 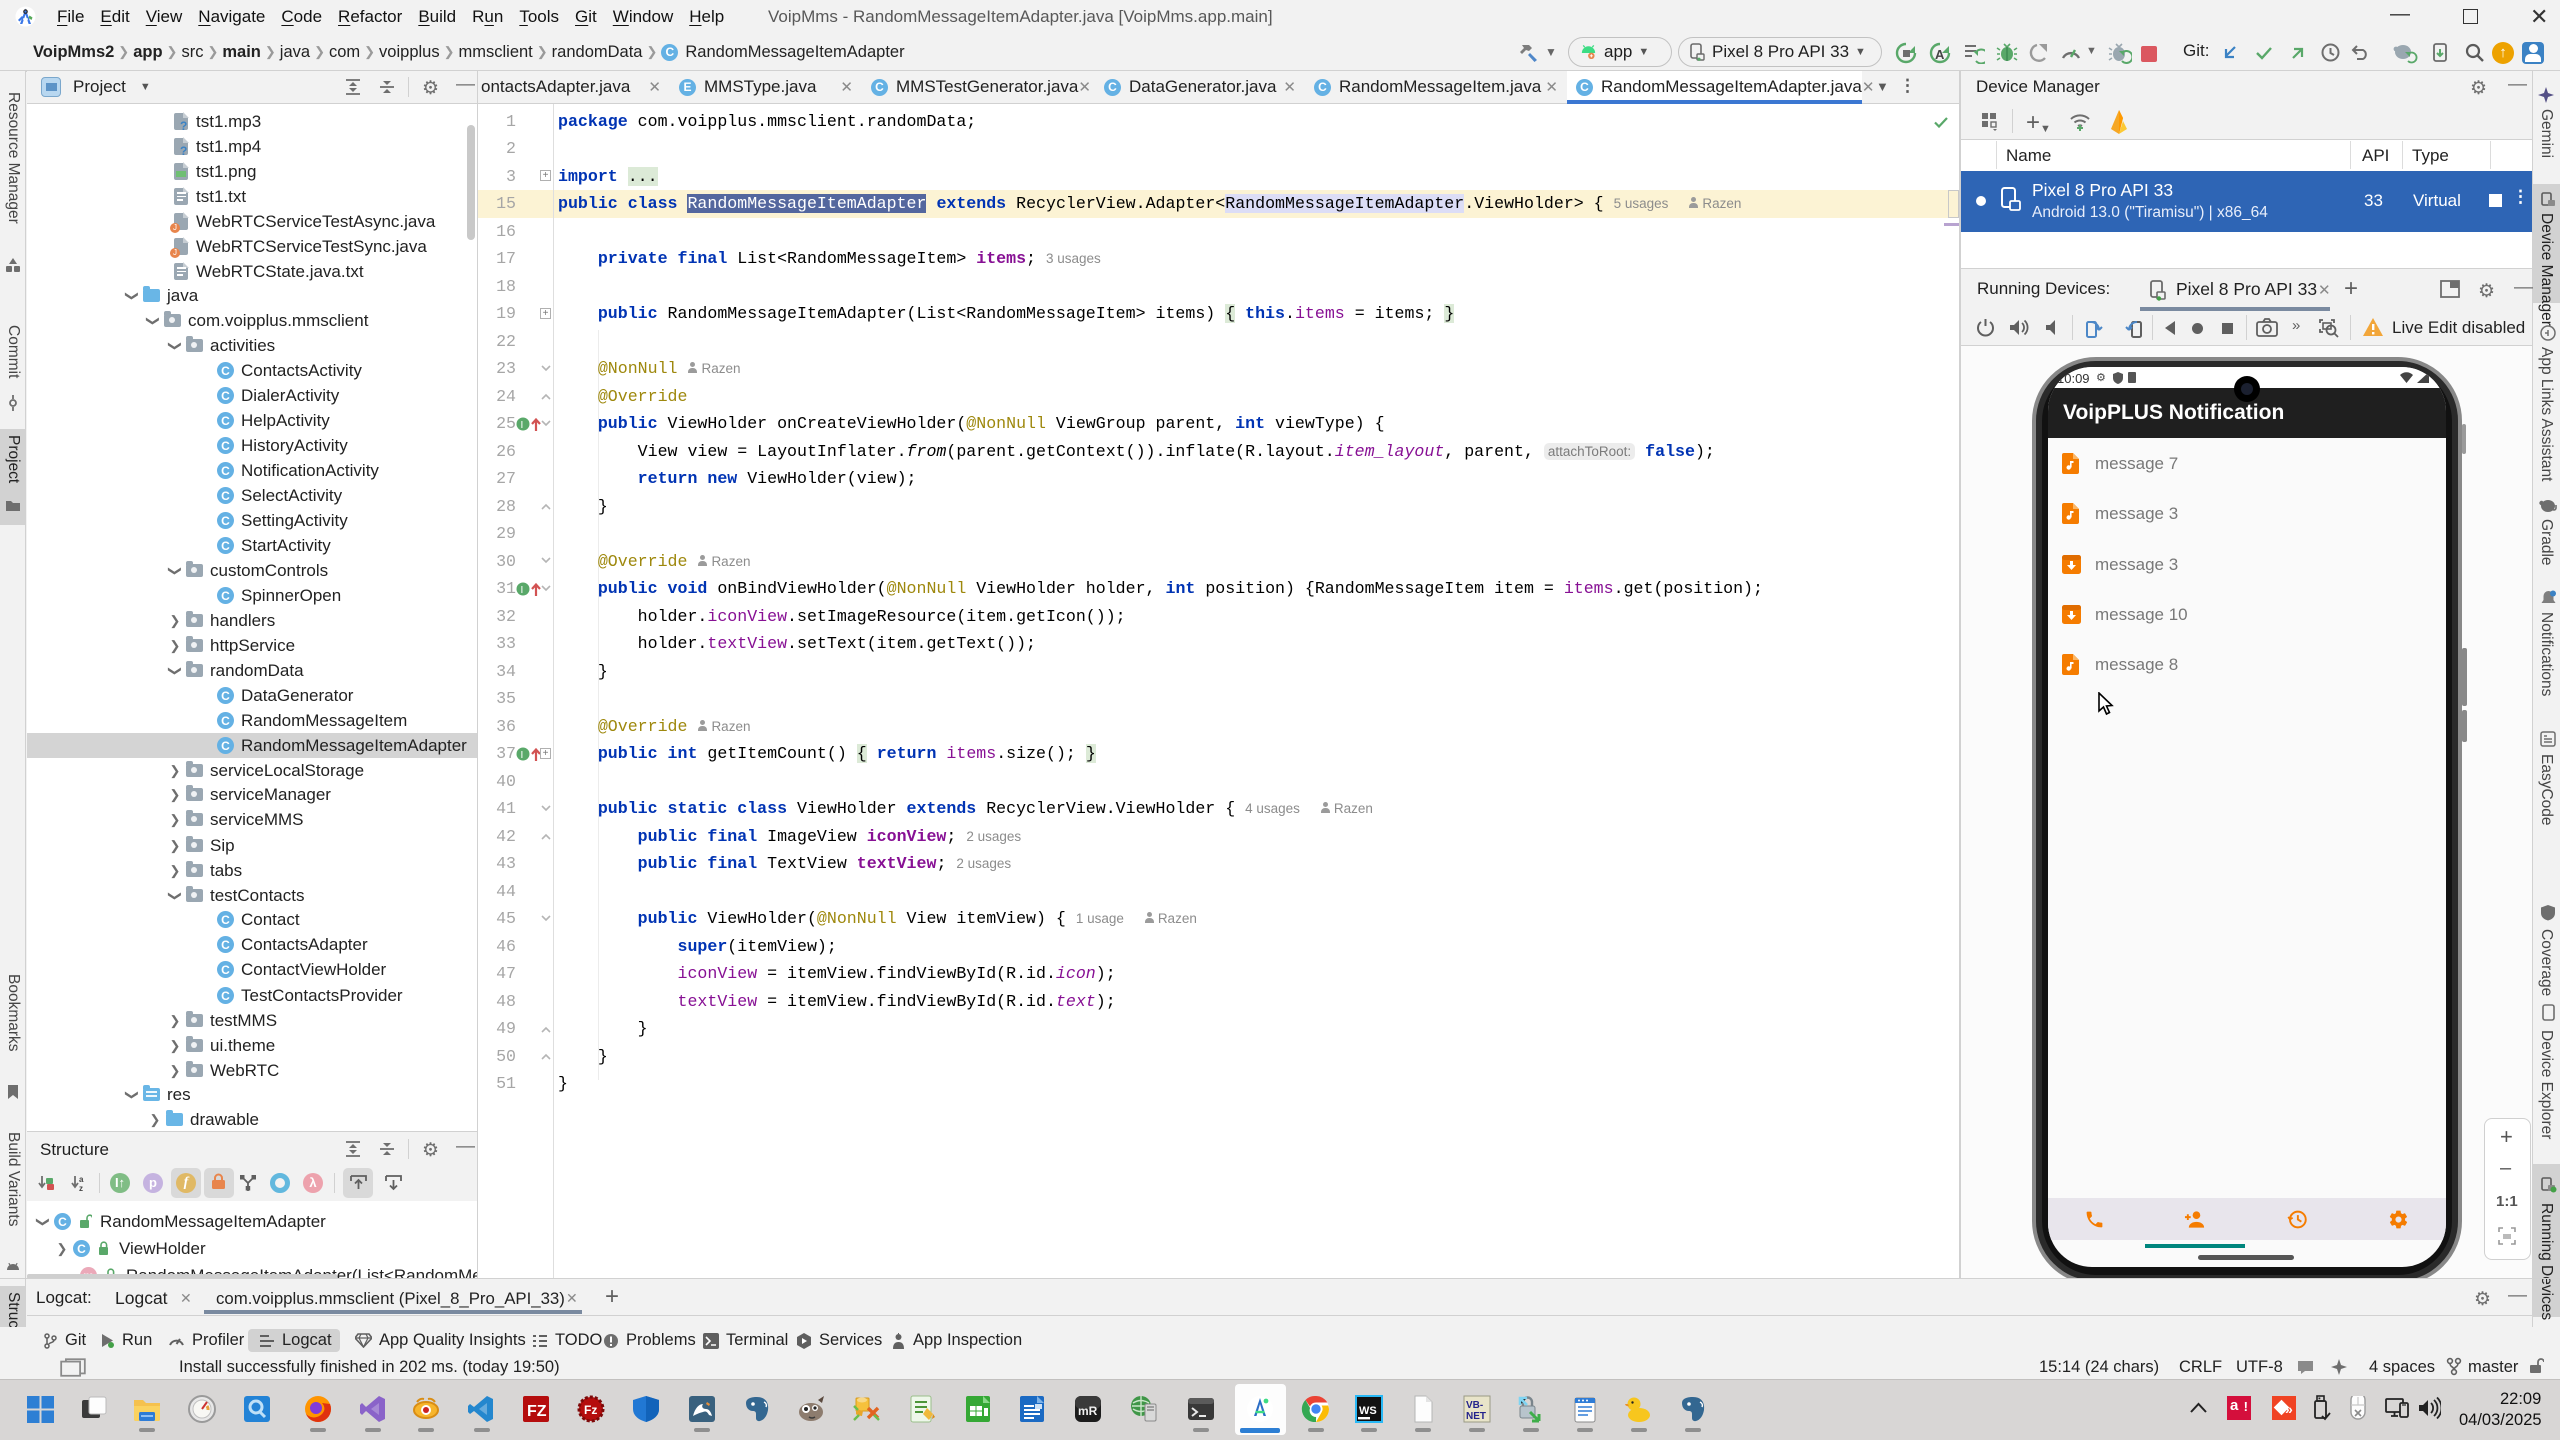 I want to click on svg-text: mR, so click(x=1088, y=1411).